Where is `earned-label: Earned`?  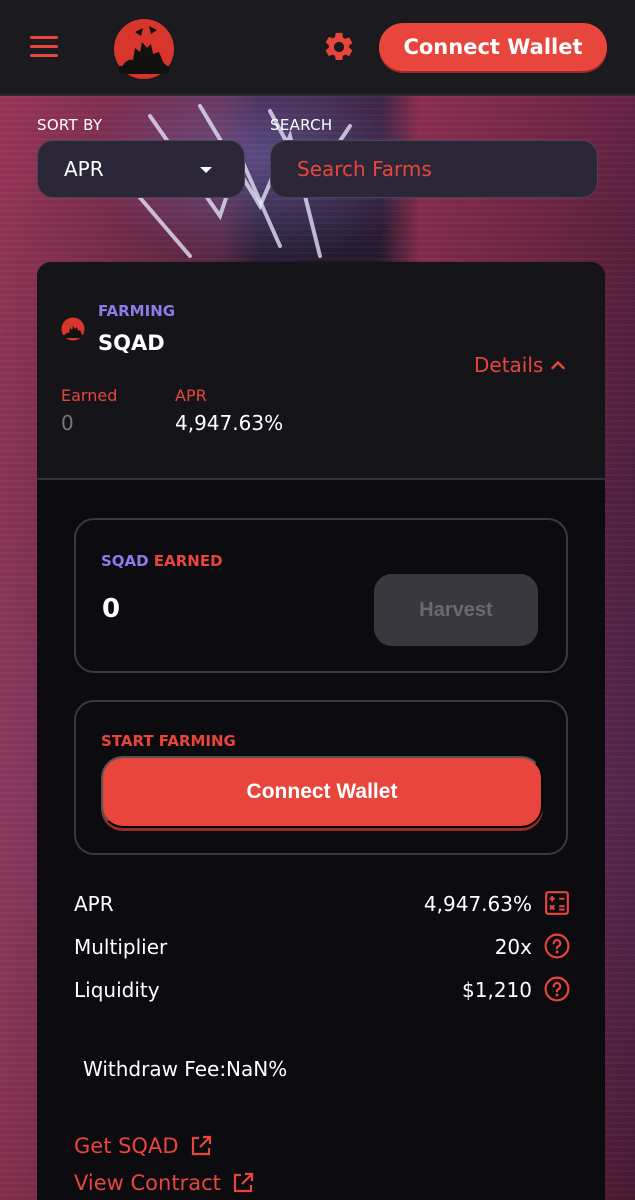
earned-label: Earned is located at coordinates (89, 395).